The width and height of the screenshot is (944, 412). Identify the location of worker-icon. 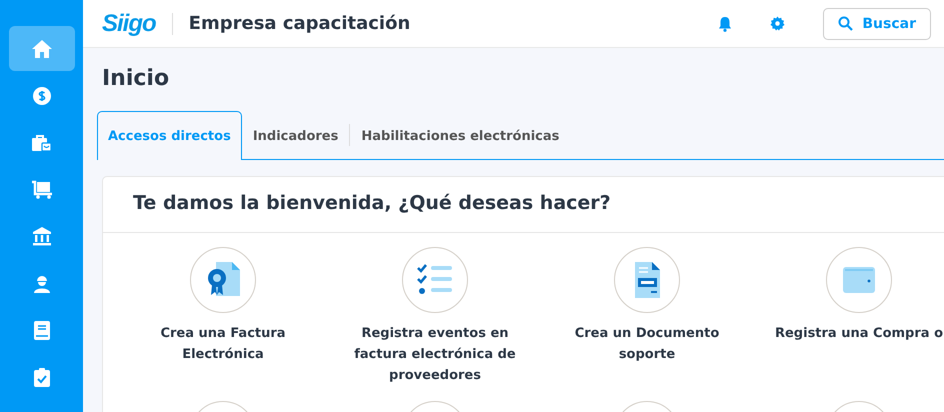
(41, 283).